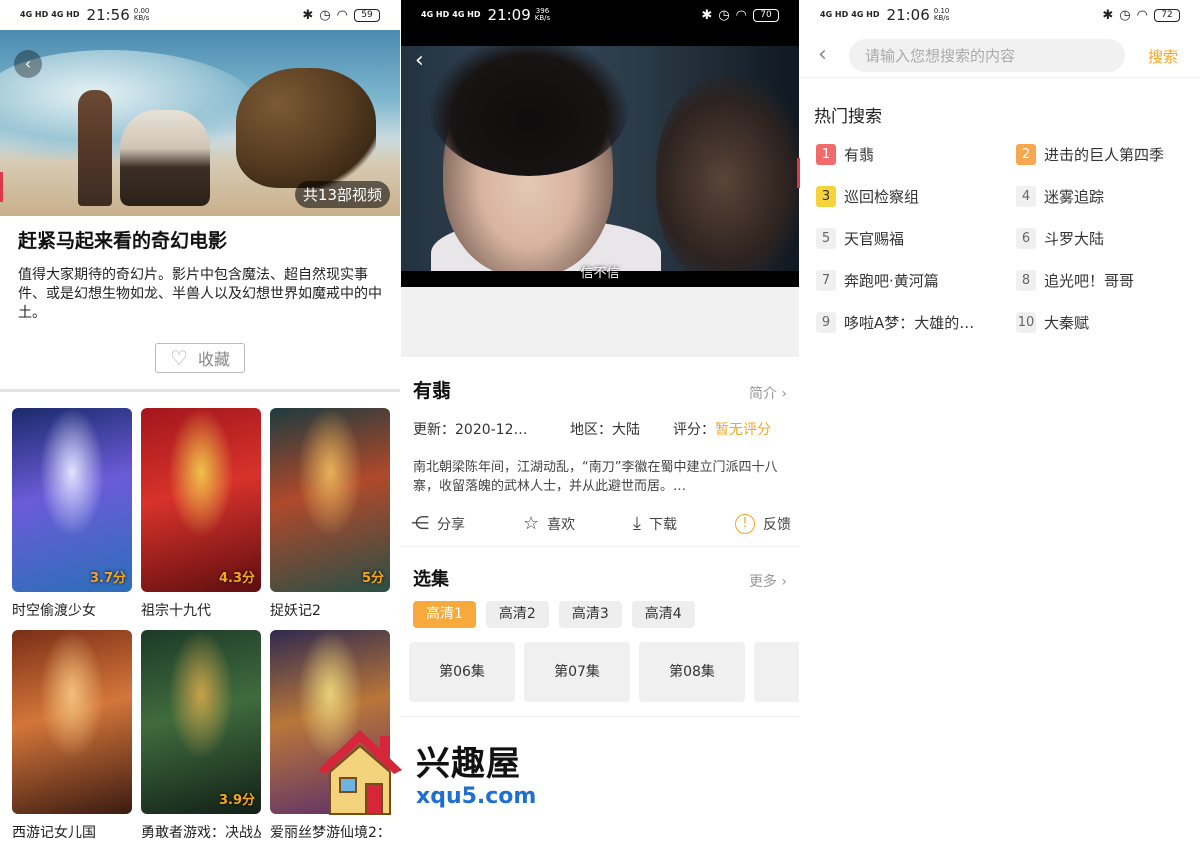  Describe the element at coordinates (1106, 238) in the screenshot. I see `hot-search-item: 6 斗罗大陆` at that location.